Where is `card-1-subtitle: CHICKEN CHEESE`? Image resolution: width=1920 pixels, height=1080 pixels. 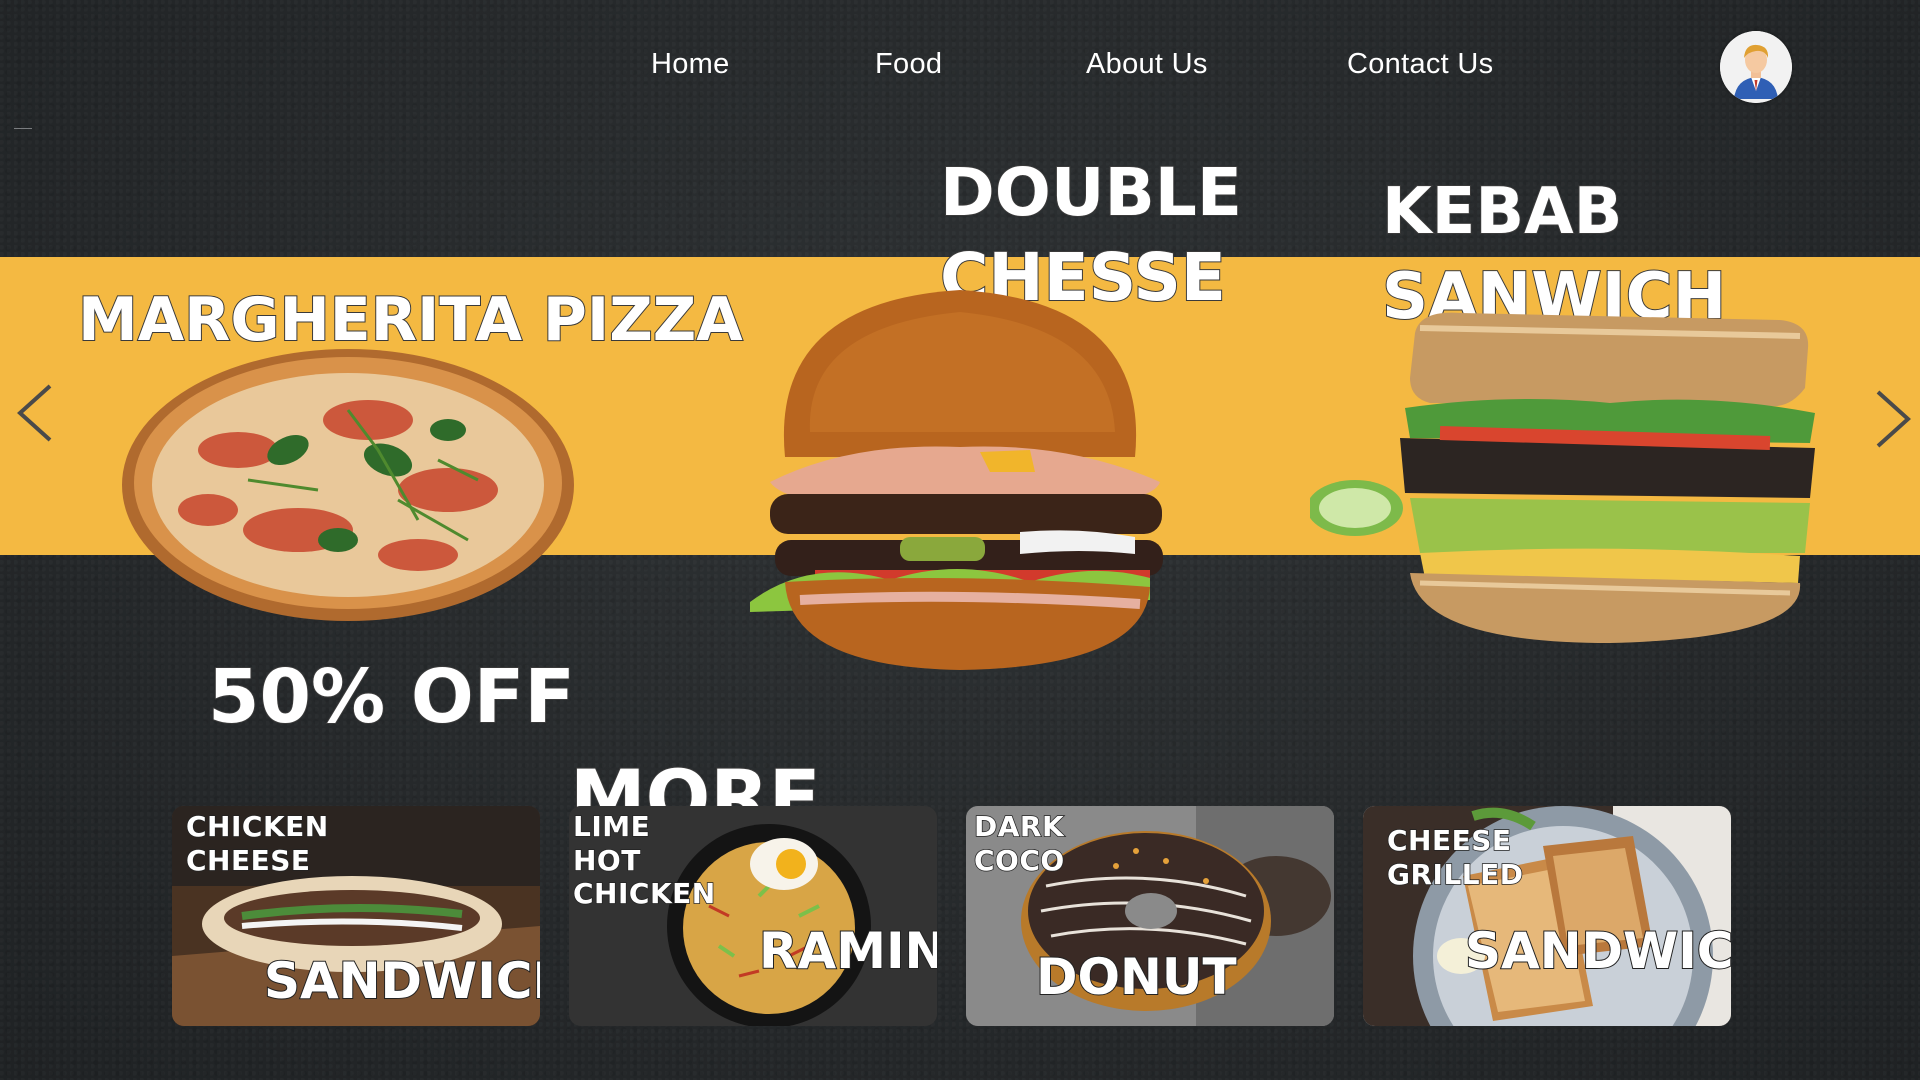 card-1-subtitle: CHICKEN CHEESE is located at coordinates (257, 843).